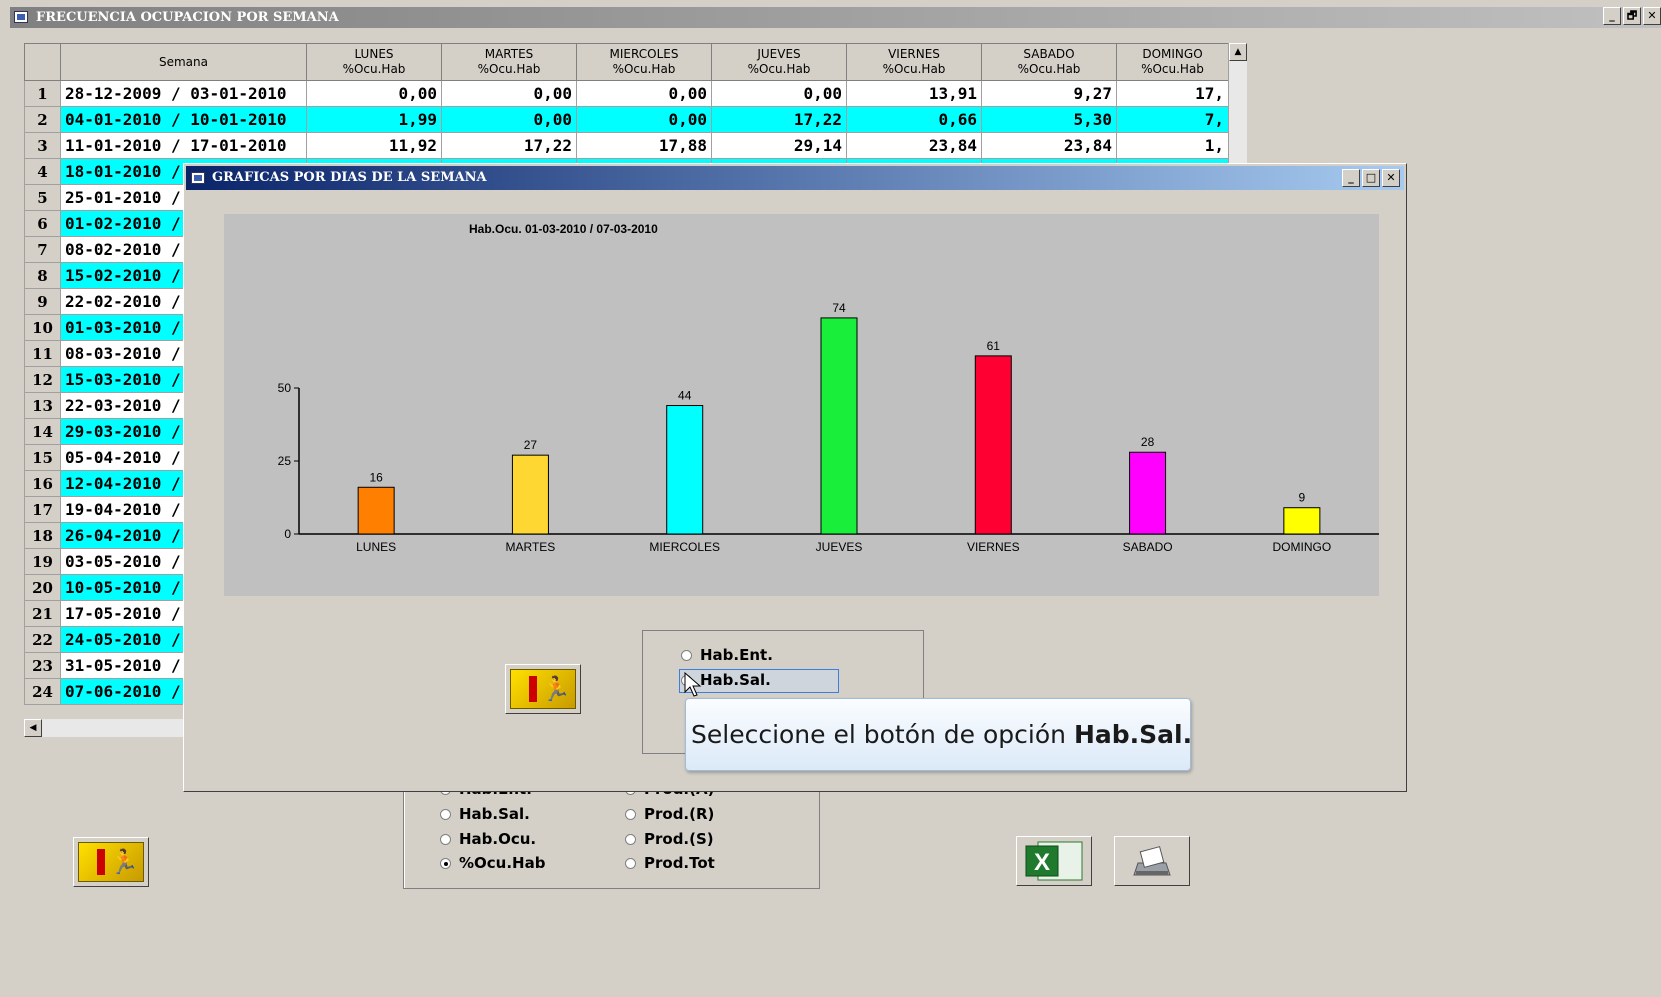  Describe the element at coordinates (42, 509) in the screenshot. I see `row-number: 17` at that location.